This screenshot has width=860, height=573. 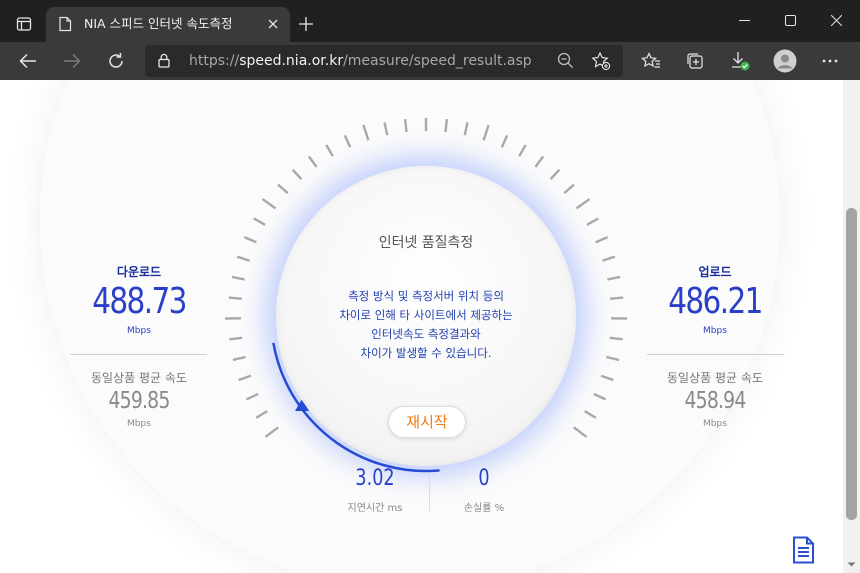 I want to click on notice-line-3: 인터넷속도 측정결과와, so click(x=426, y=334).